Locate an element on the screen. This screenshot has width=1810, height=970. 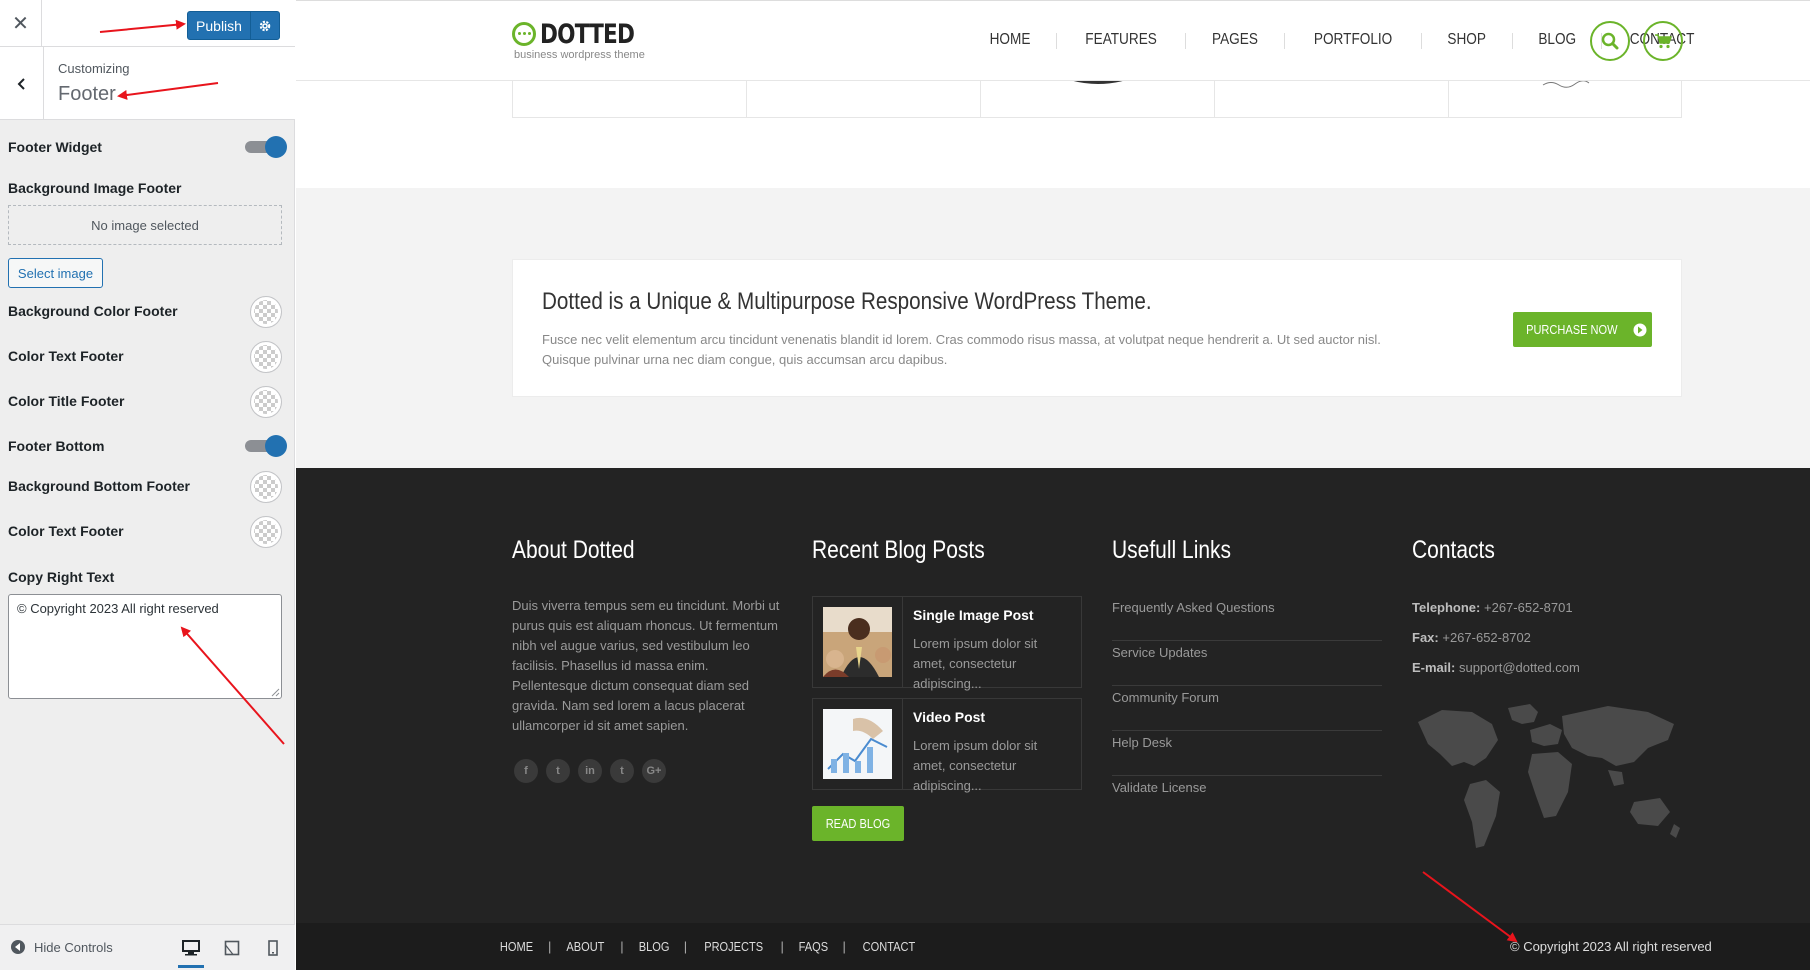
tablet-preview-icon is located at coordinates (232, 948).